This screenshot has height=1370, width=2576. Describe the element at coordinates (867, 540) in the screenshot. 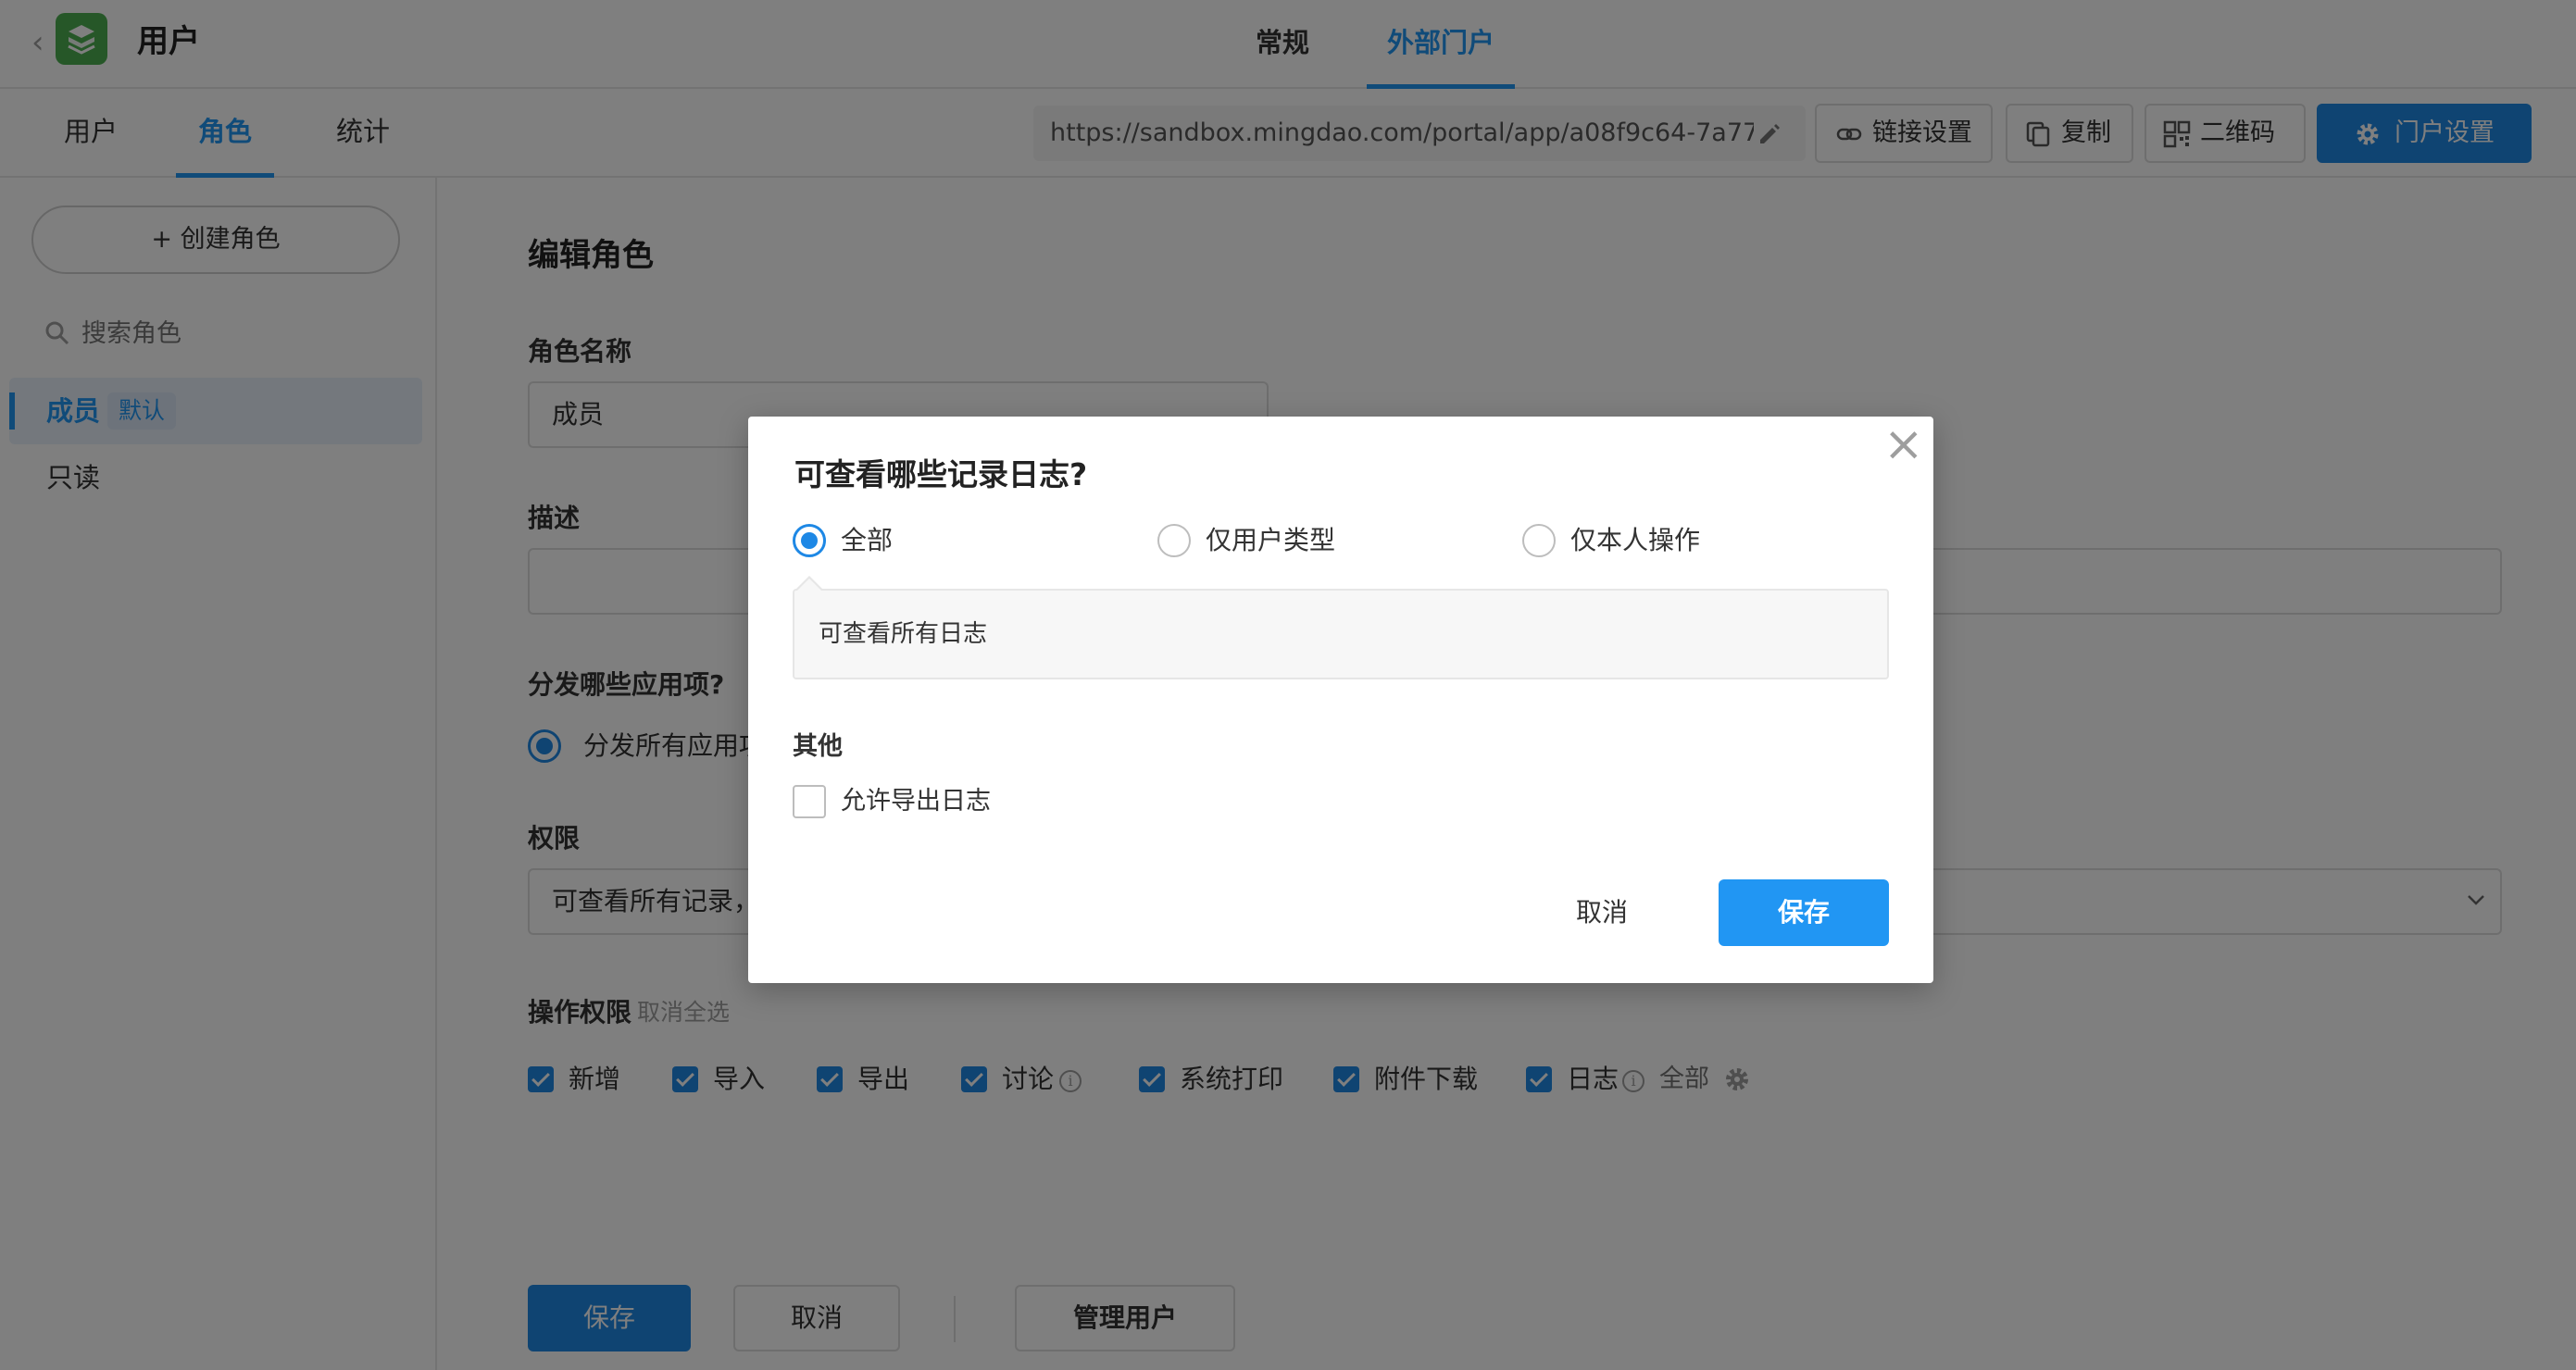

I see `radio-label: 全部` at that location.